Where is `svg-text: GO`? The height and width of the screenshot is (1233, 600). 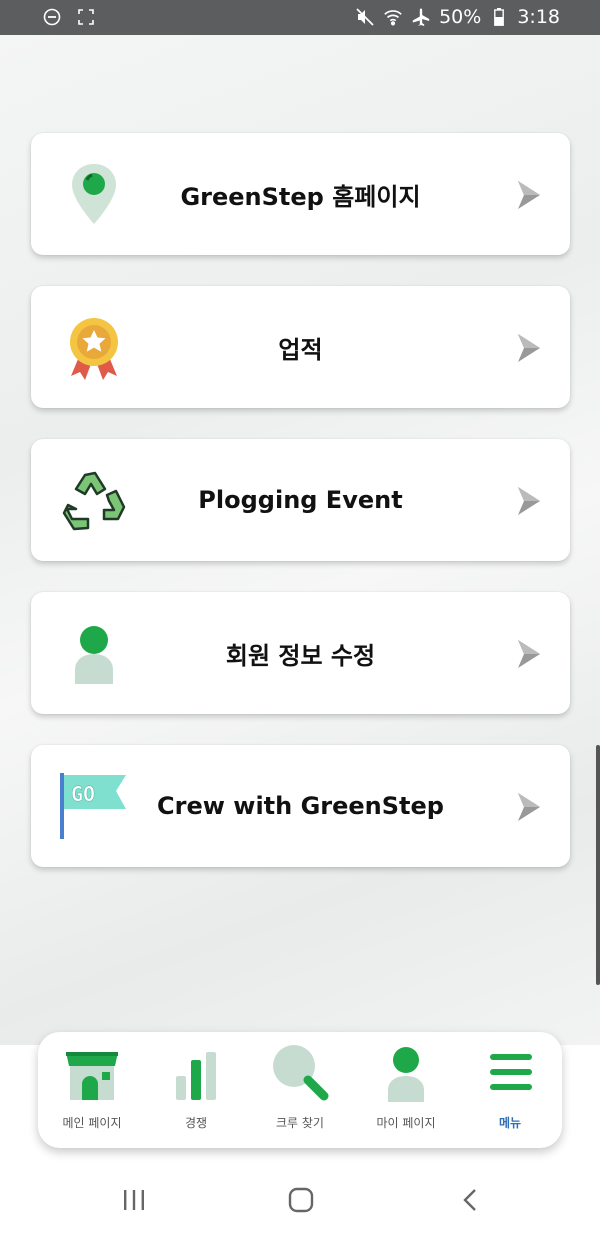
svg-text: GO is located at coordinates (83, 794).